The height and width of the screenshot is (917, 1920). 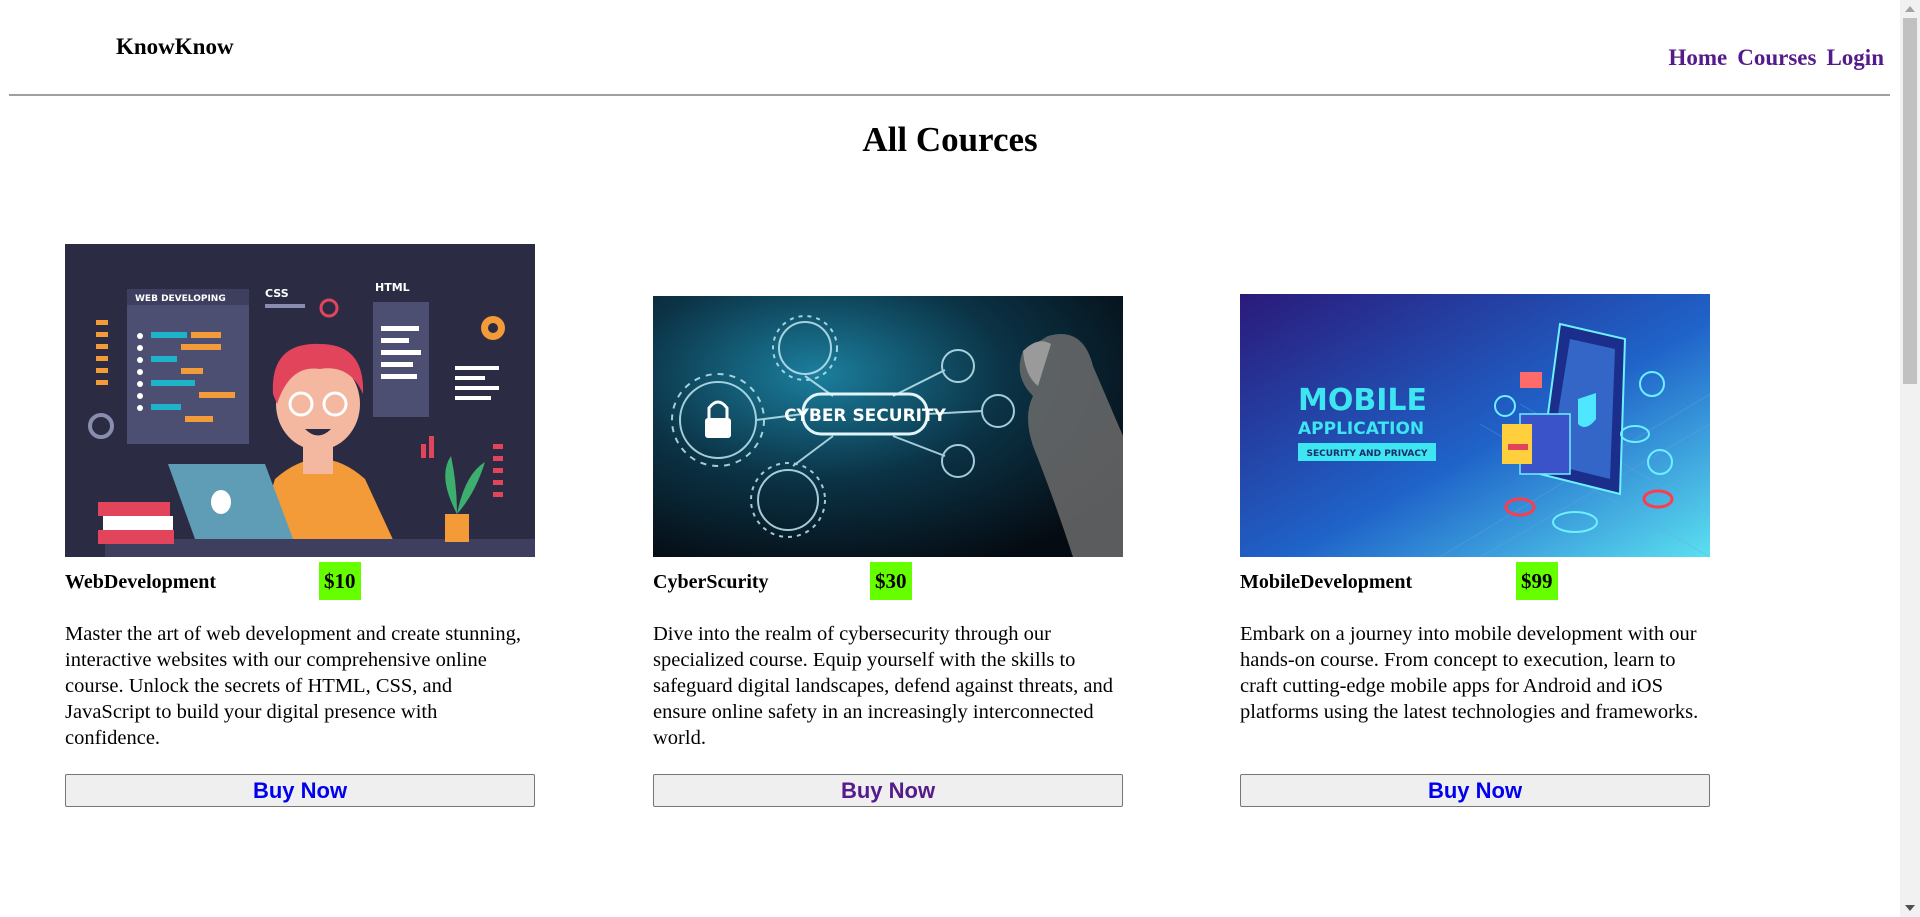 I want to click on cyber-security-illustration: CYBER SECURITY, so click(x=888, y=426).